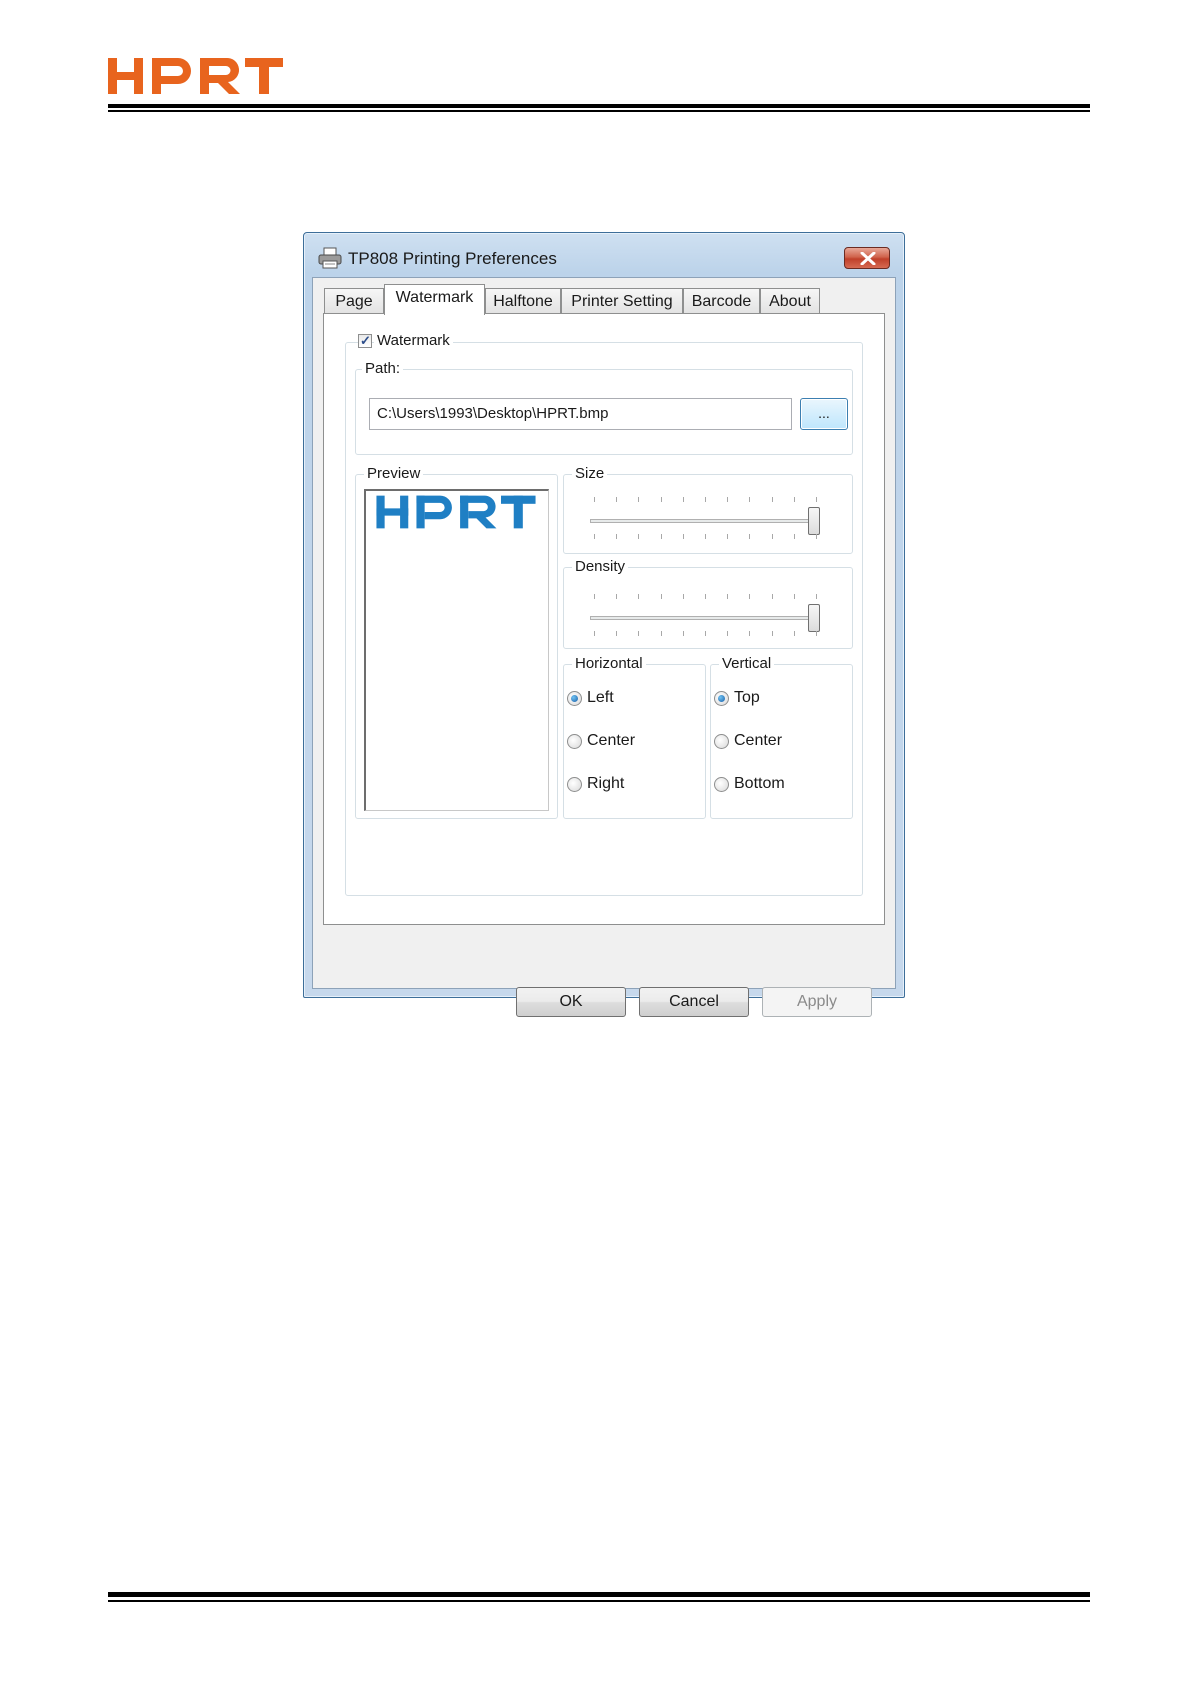  Describe the element at coordinates (523, 300) in the screenshot. I see `tab-halftone: Halftone` at that location.